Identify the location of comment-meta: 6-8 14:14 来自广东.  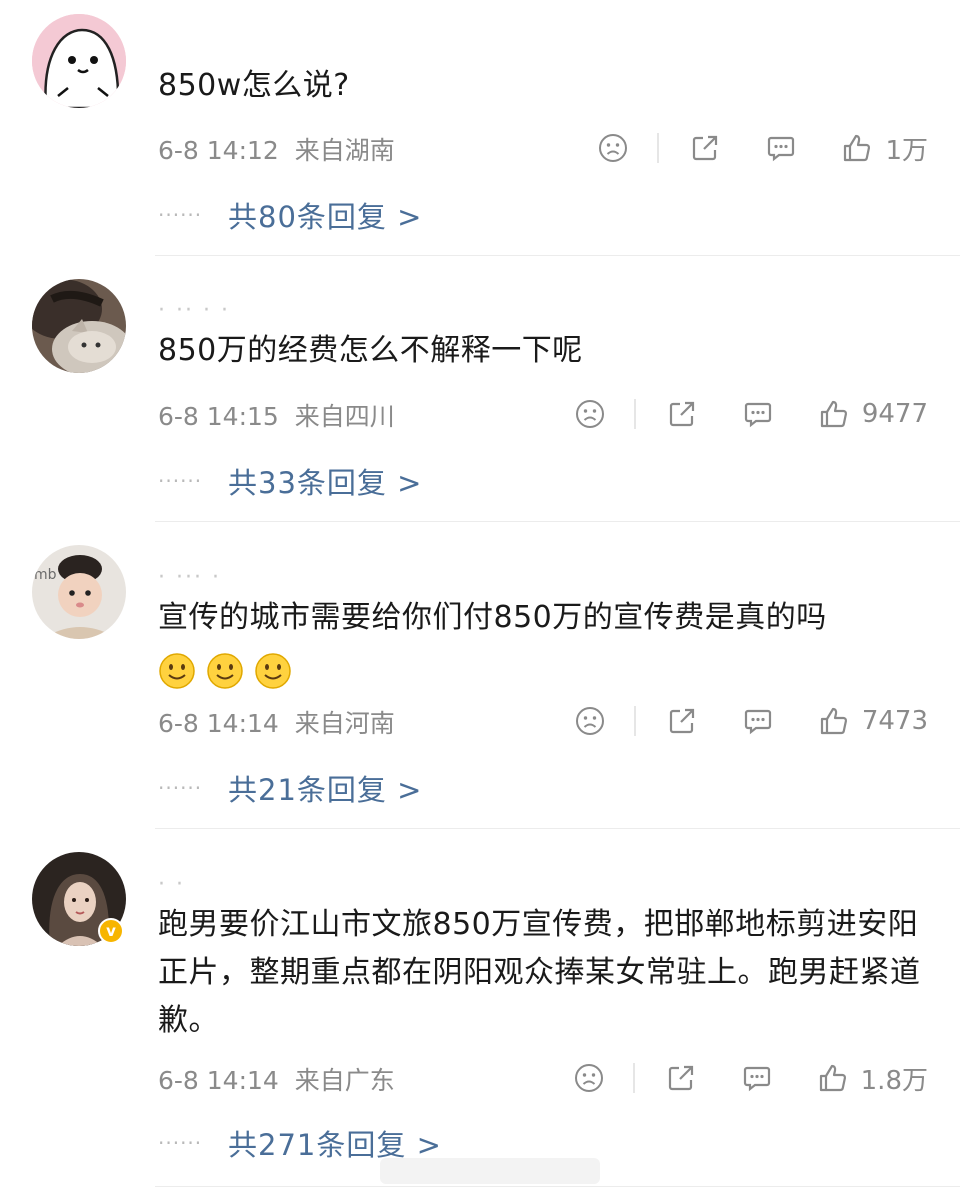
(276, 1079).